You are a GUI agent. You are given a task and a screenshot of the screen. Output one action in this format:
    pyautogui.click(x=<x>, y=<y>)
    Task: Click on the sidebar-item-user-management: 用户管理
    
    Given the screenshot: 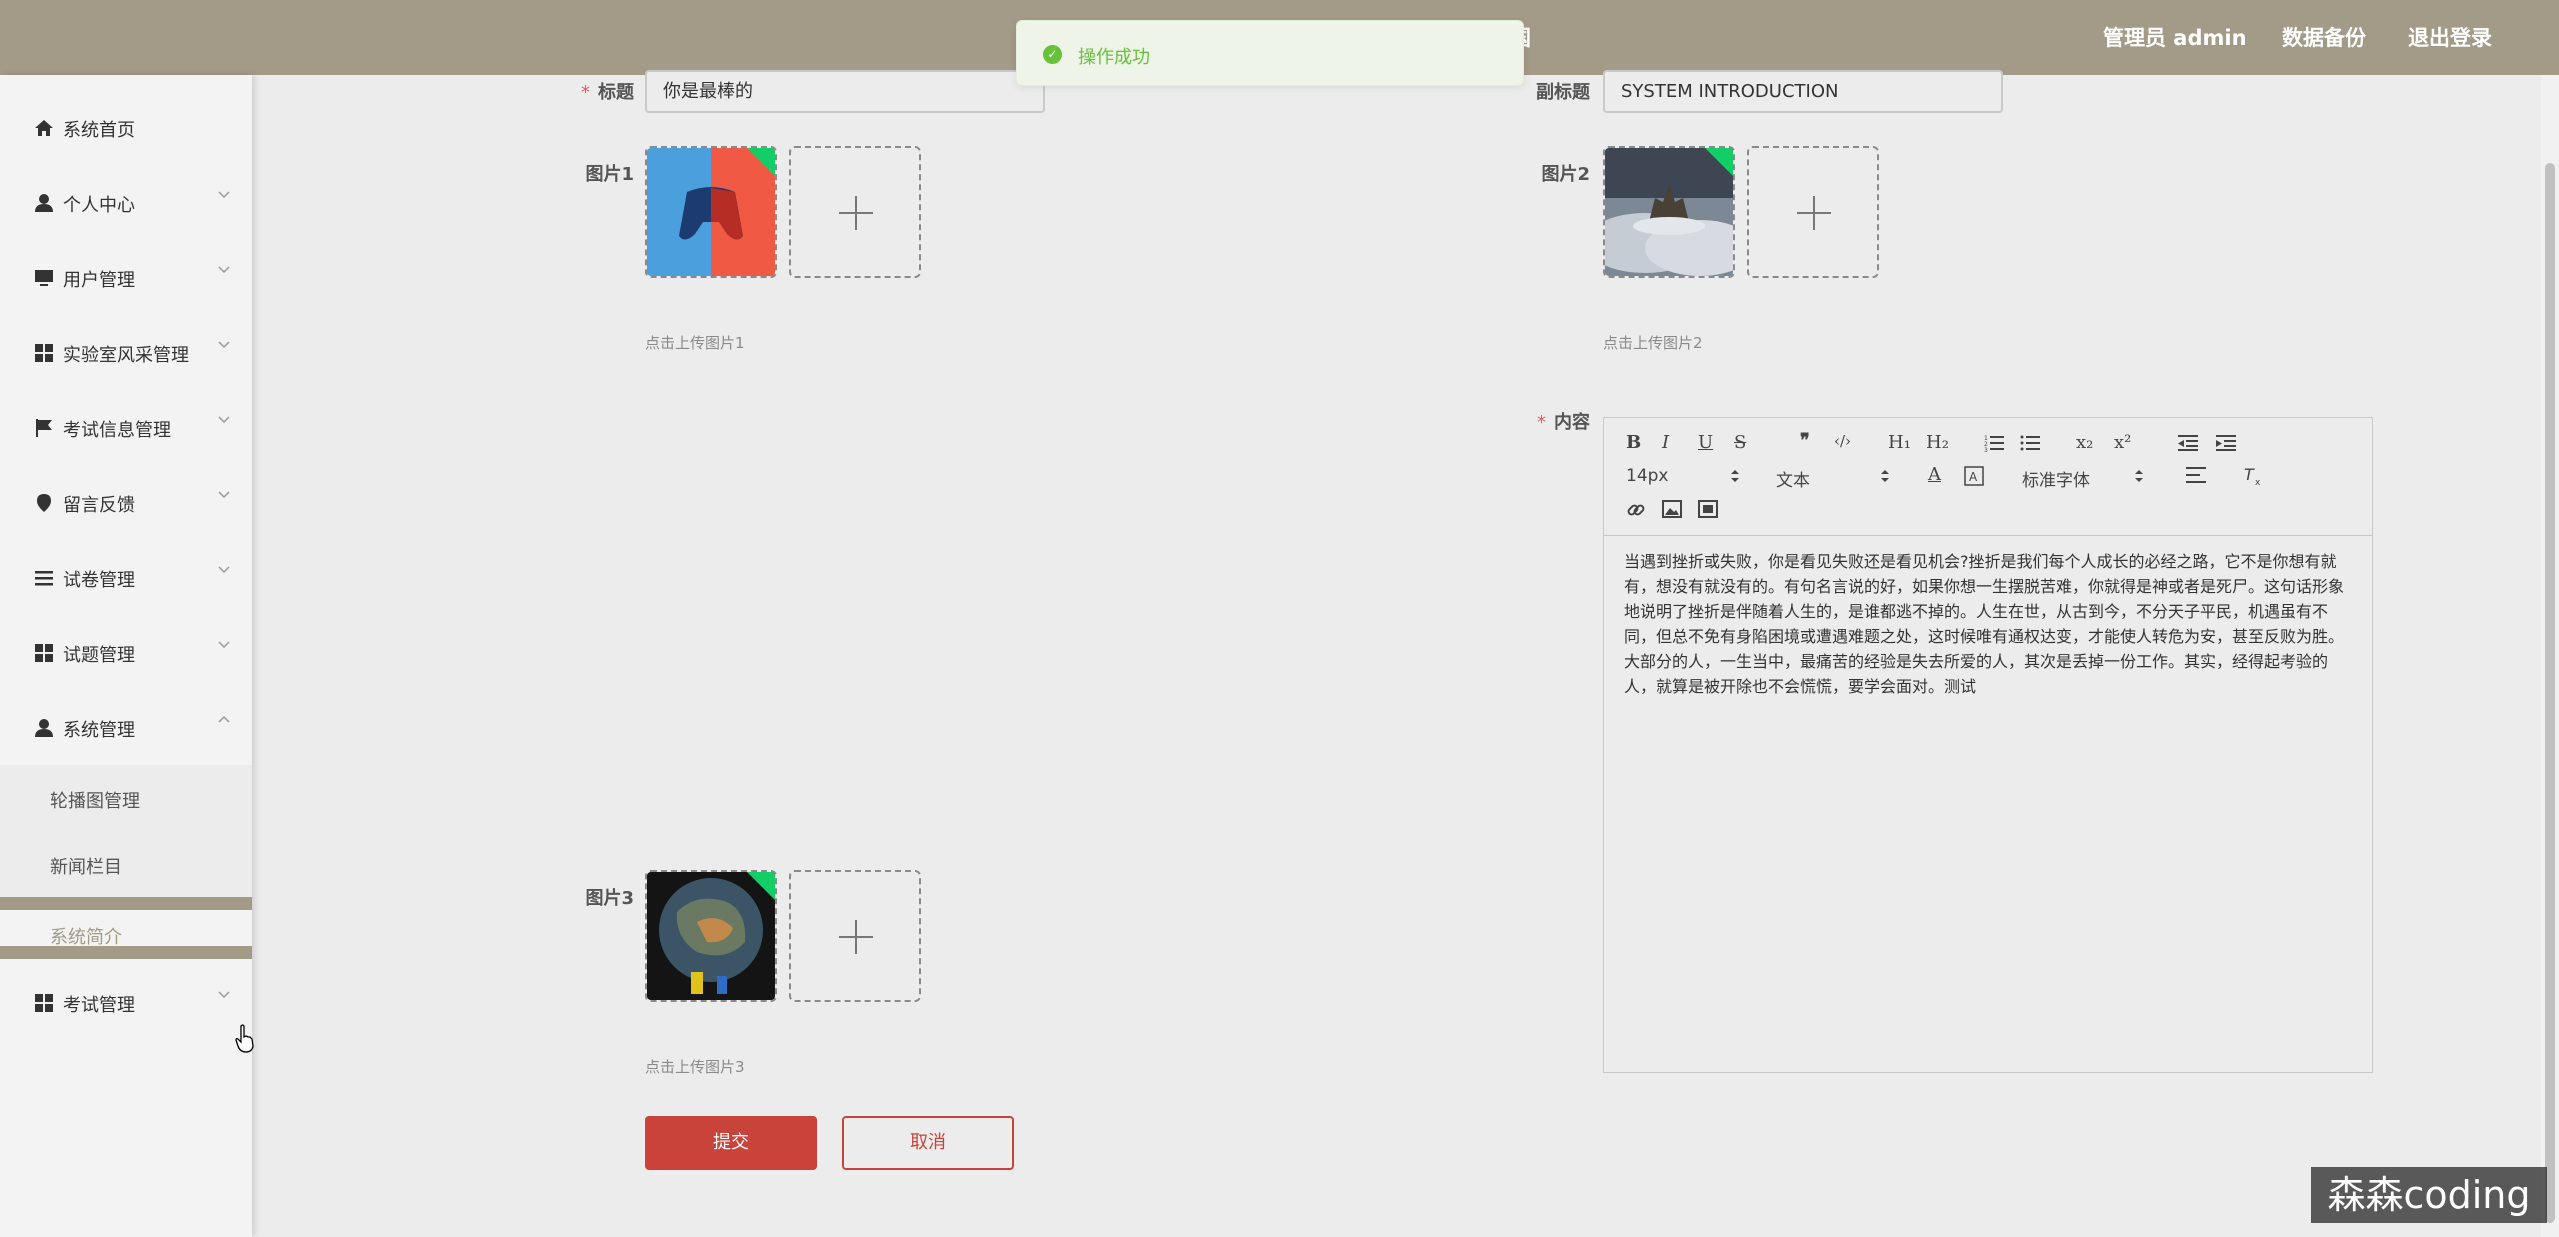 What is the action you would take?
    pyautogui.click(x=126, y=277)
    